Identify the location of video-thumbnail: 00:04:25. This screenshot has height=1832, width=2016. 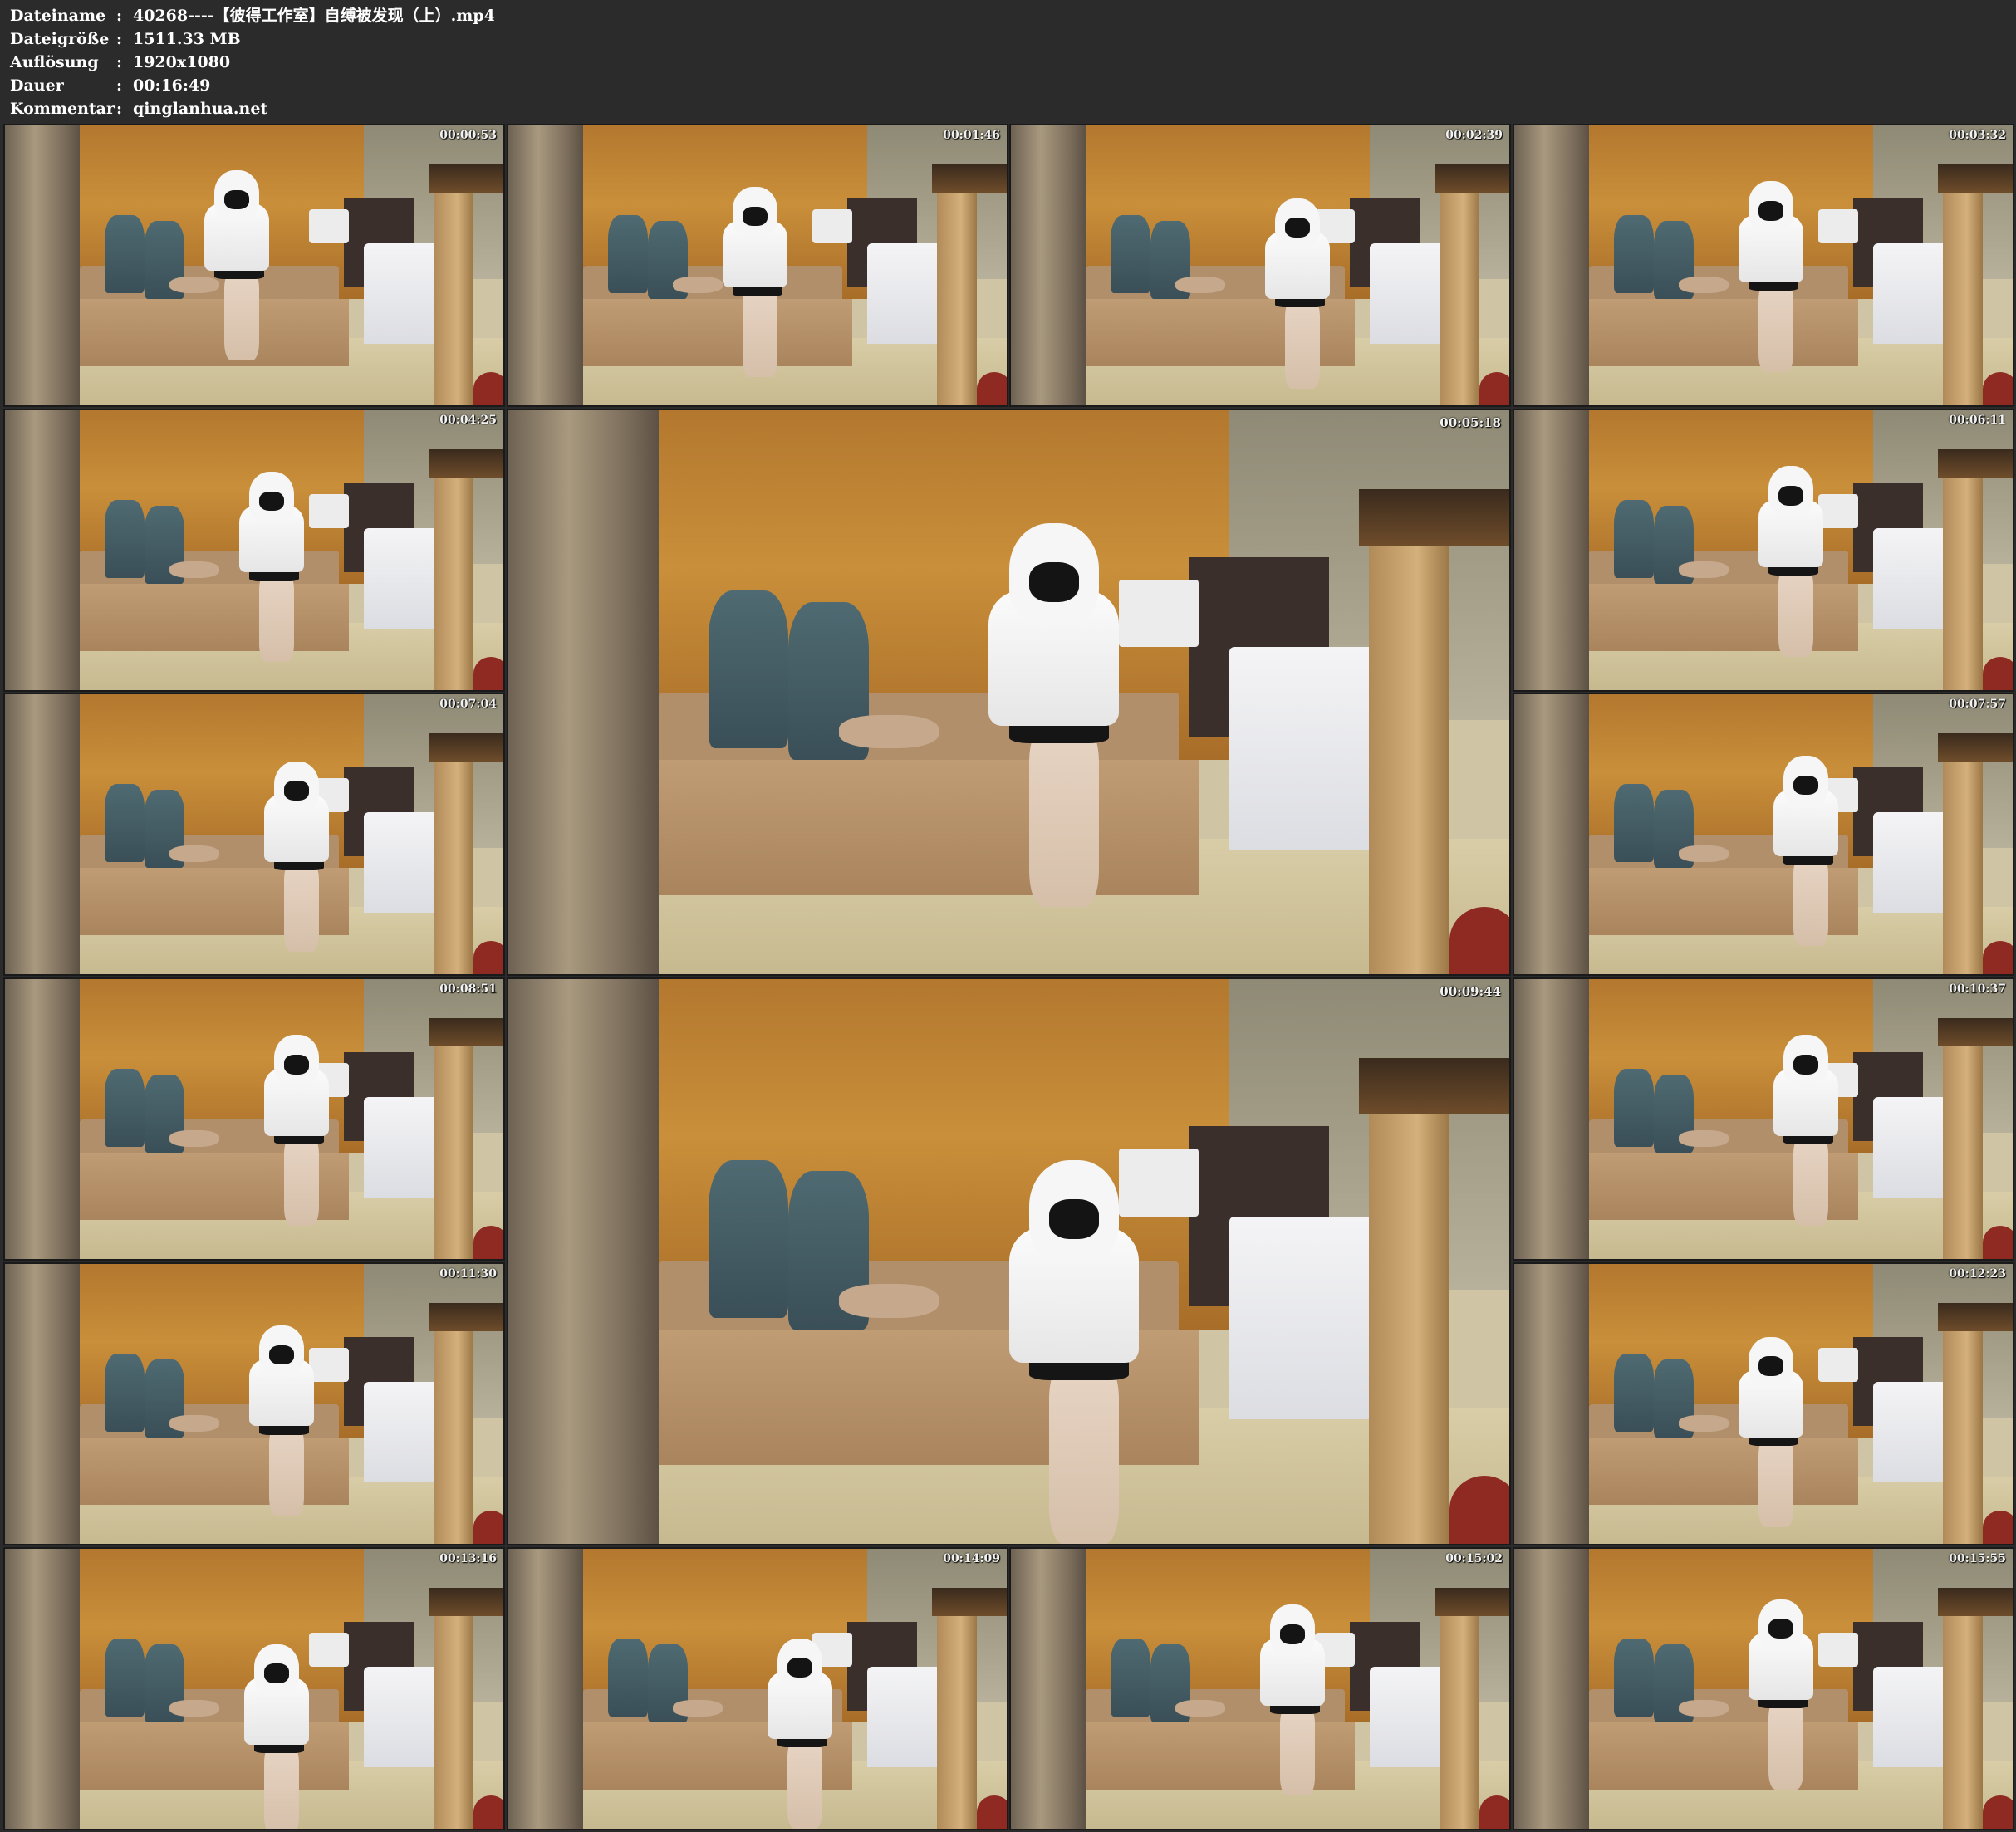
(254, 550).